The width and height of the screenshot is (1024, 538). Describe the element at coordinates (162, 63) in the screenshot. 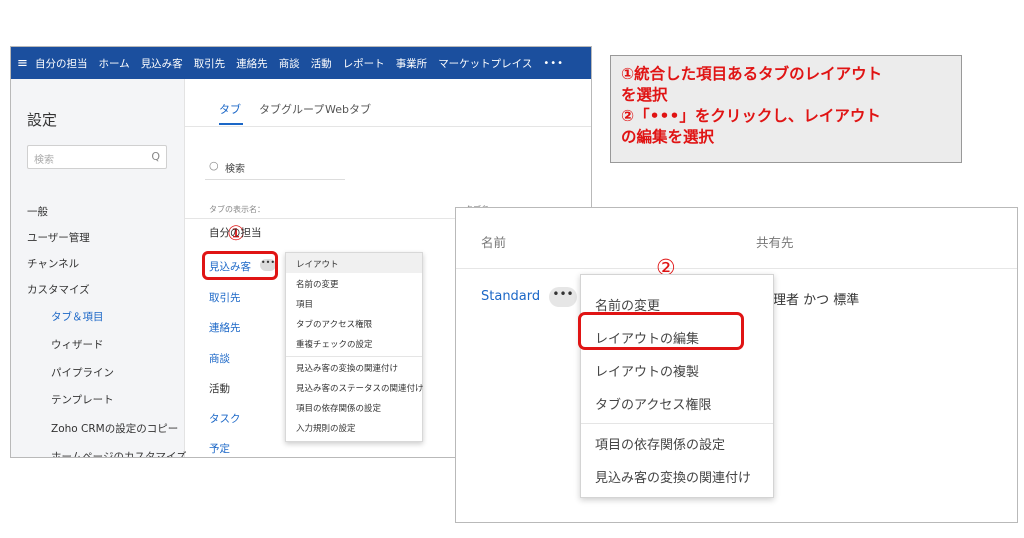

I see `nav-item-leads: 見込み客` at that location.